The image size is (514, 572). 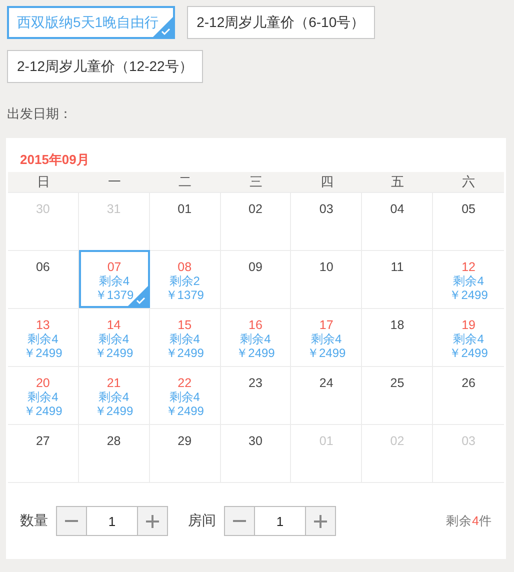 I want to click on weekday-label: 三, so click(x=255, y=182).